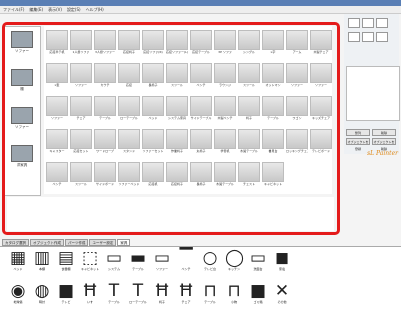 Image resolution: width=401 pixels, height=315 pixels. I want to click on object-item: ロッキングチェア, so click(297, 142).